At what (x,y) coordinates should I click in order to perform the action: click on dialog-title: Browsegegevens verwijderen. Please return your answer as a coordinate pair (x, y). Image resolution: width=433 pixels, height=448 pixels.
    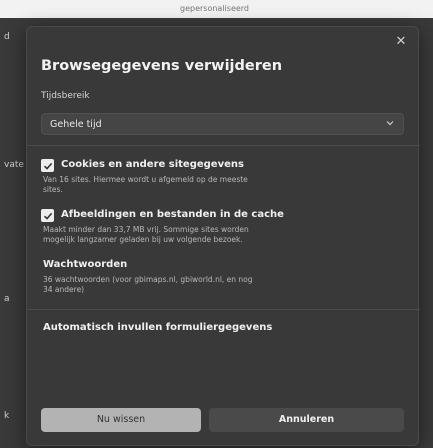
    Looking at the image, I should click on (162, 66).